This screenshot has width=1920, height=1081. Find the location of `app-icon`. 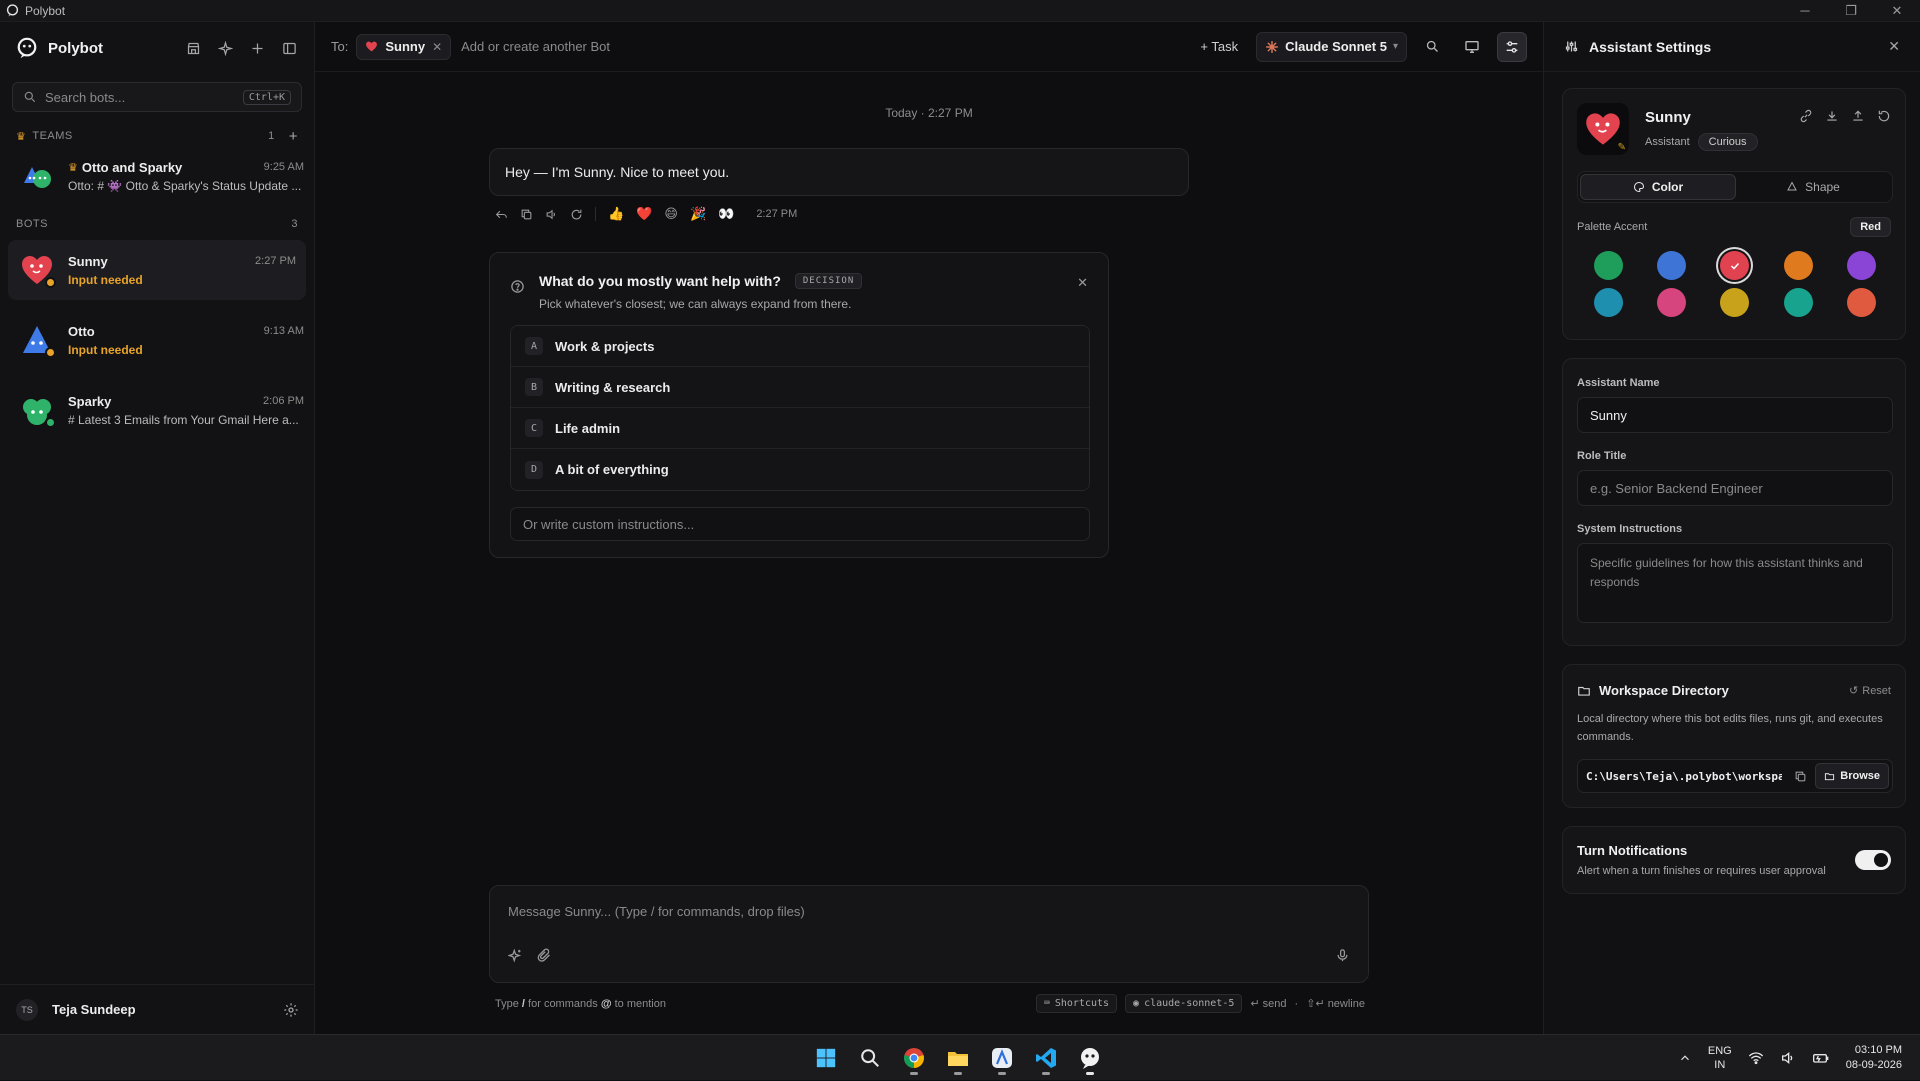

app-icon is located at coordinates (1002, 1058).